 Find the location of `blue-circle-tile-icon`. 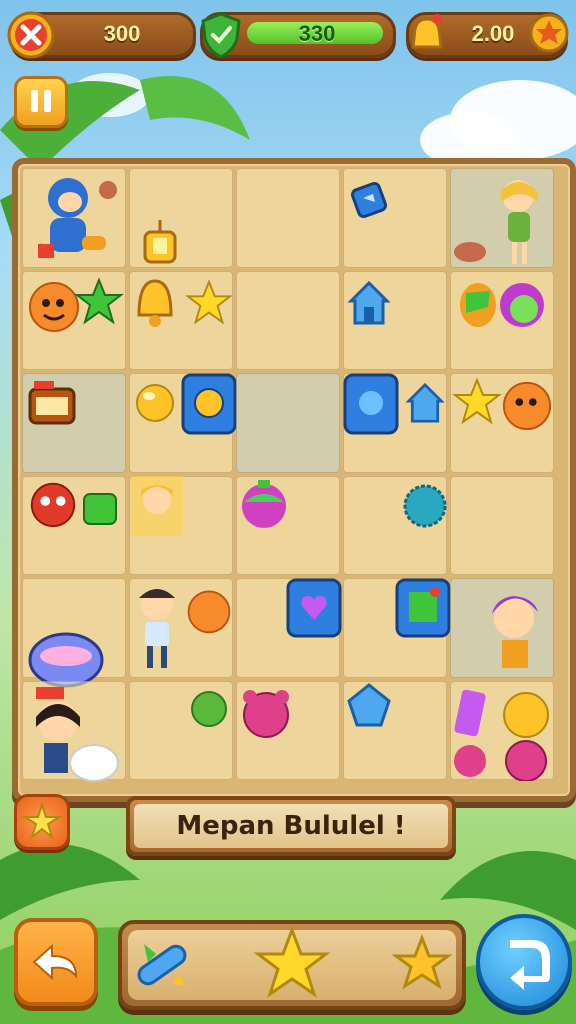

blue-circle-tile-icon is located at coordinates (371, 404).